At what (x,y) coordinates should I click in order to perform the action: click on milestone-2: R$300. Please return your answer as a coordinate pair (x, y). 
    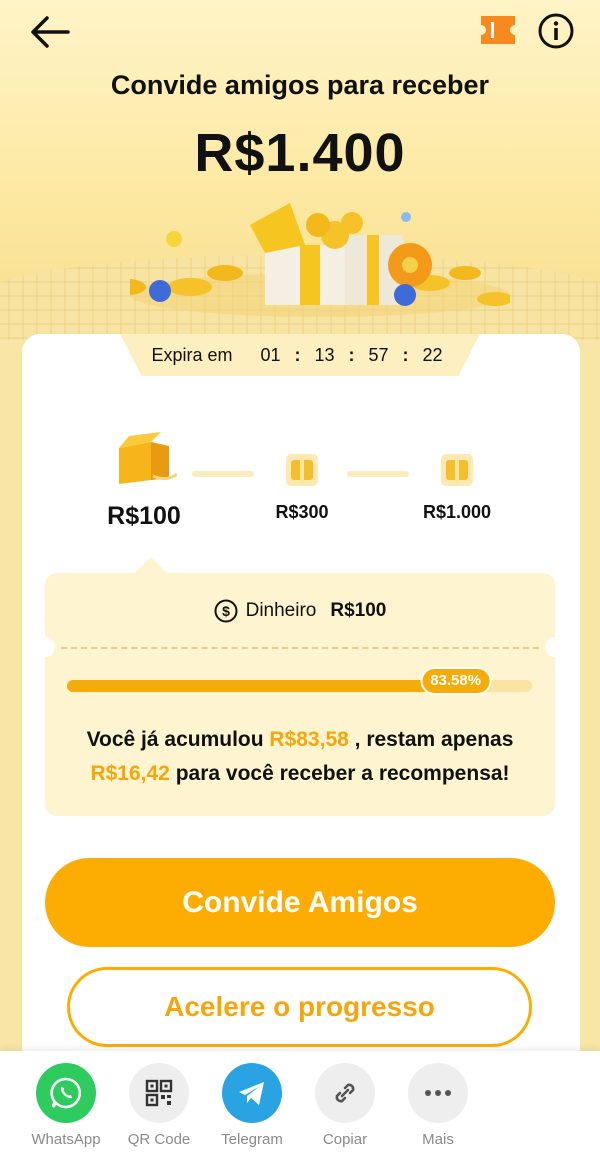
    Looking at the image, I should click on (302, 484).